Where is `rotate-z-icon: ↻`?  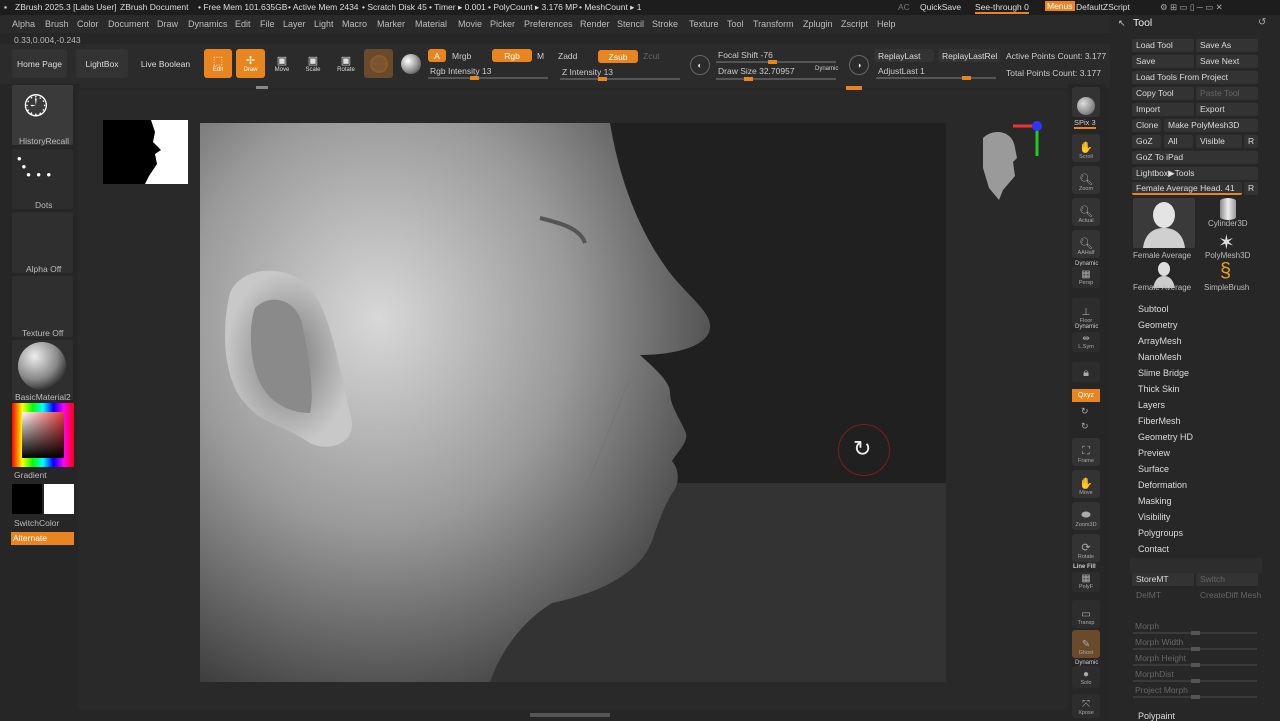 rotate-z-icon: ↻ is located at coordinates (1085, 426).